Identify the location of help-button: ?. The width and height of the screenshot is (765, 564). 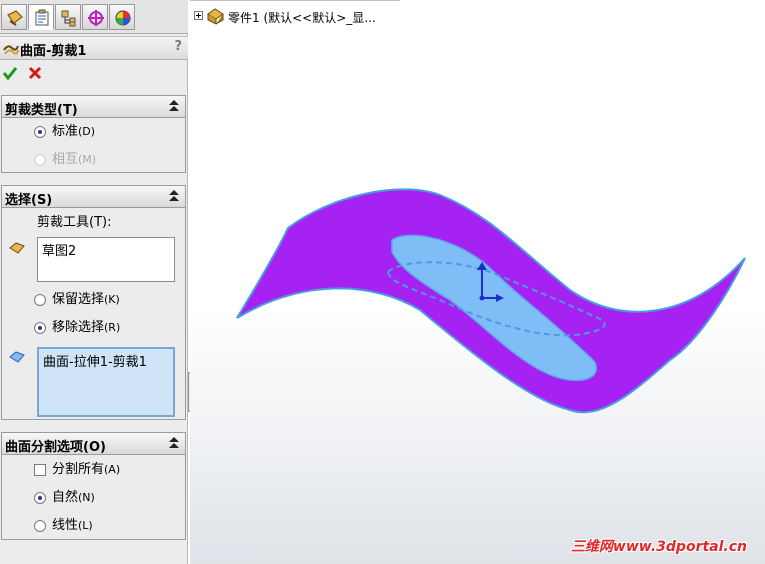
(178, 46).